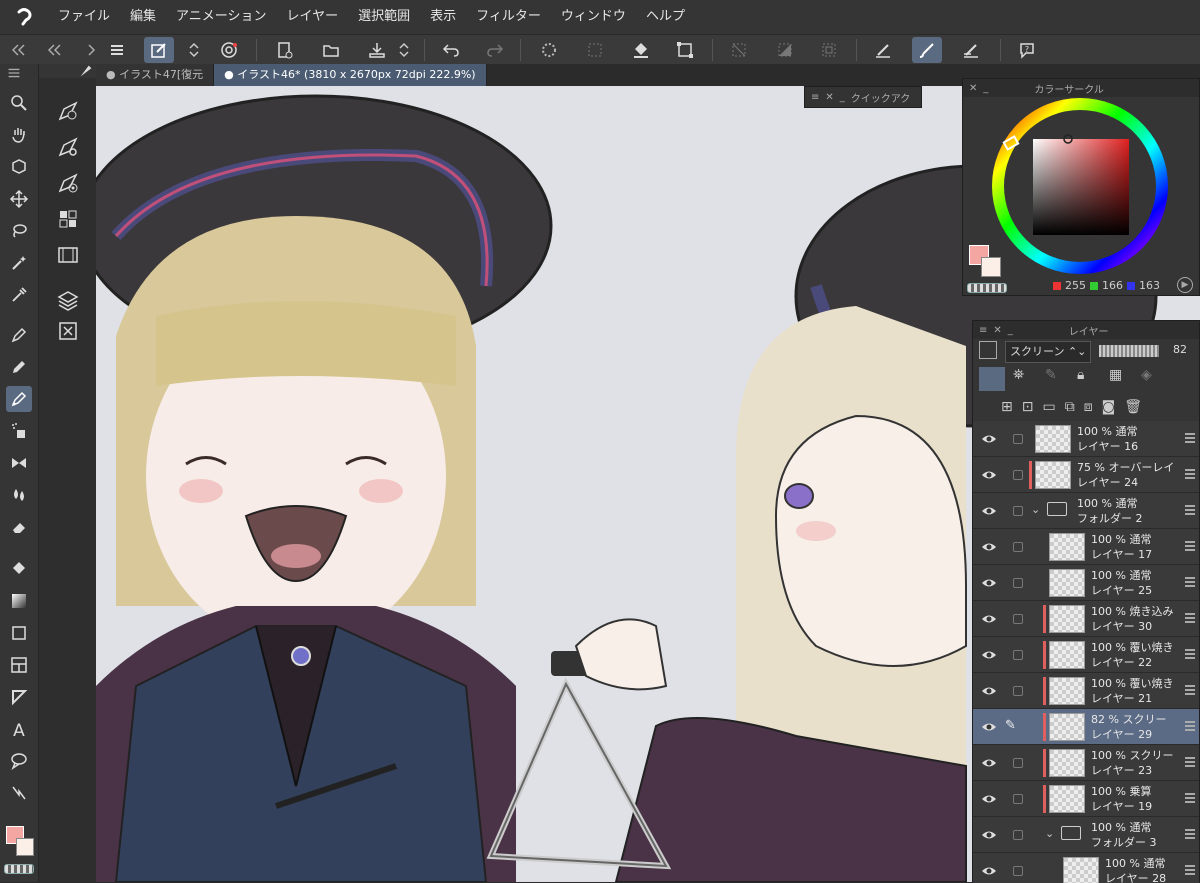 The width and height of the screenshot is (1200, 883). I want to click on layer-row: 100 % 乗算 レイヤー 19, so click(1086, 799).